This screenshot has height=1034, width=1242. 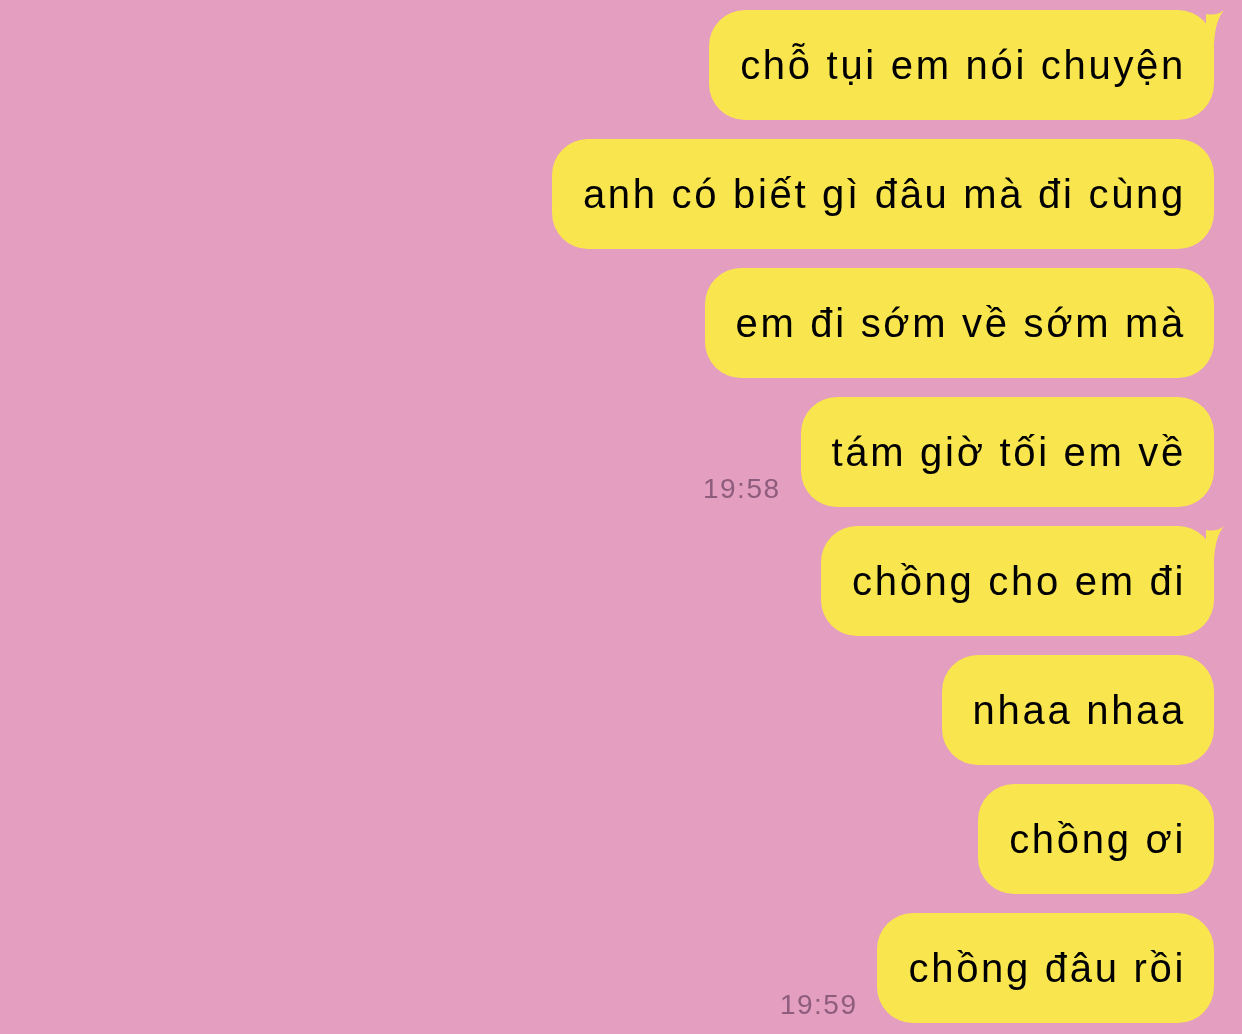 I want to click on message-bubble: tám giờ tối em về, so click(x=1007, y=452).